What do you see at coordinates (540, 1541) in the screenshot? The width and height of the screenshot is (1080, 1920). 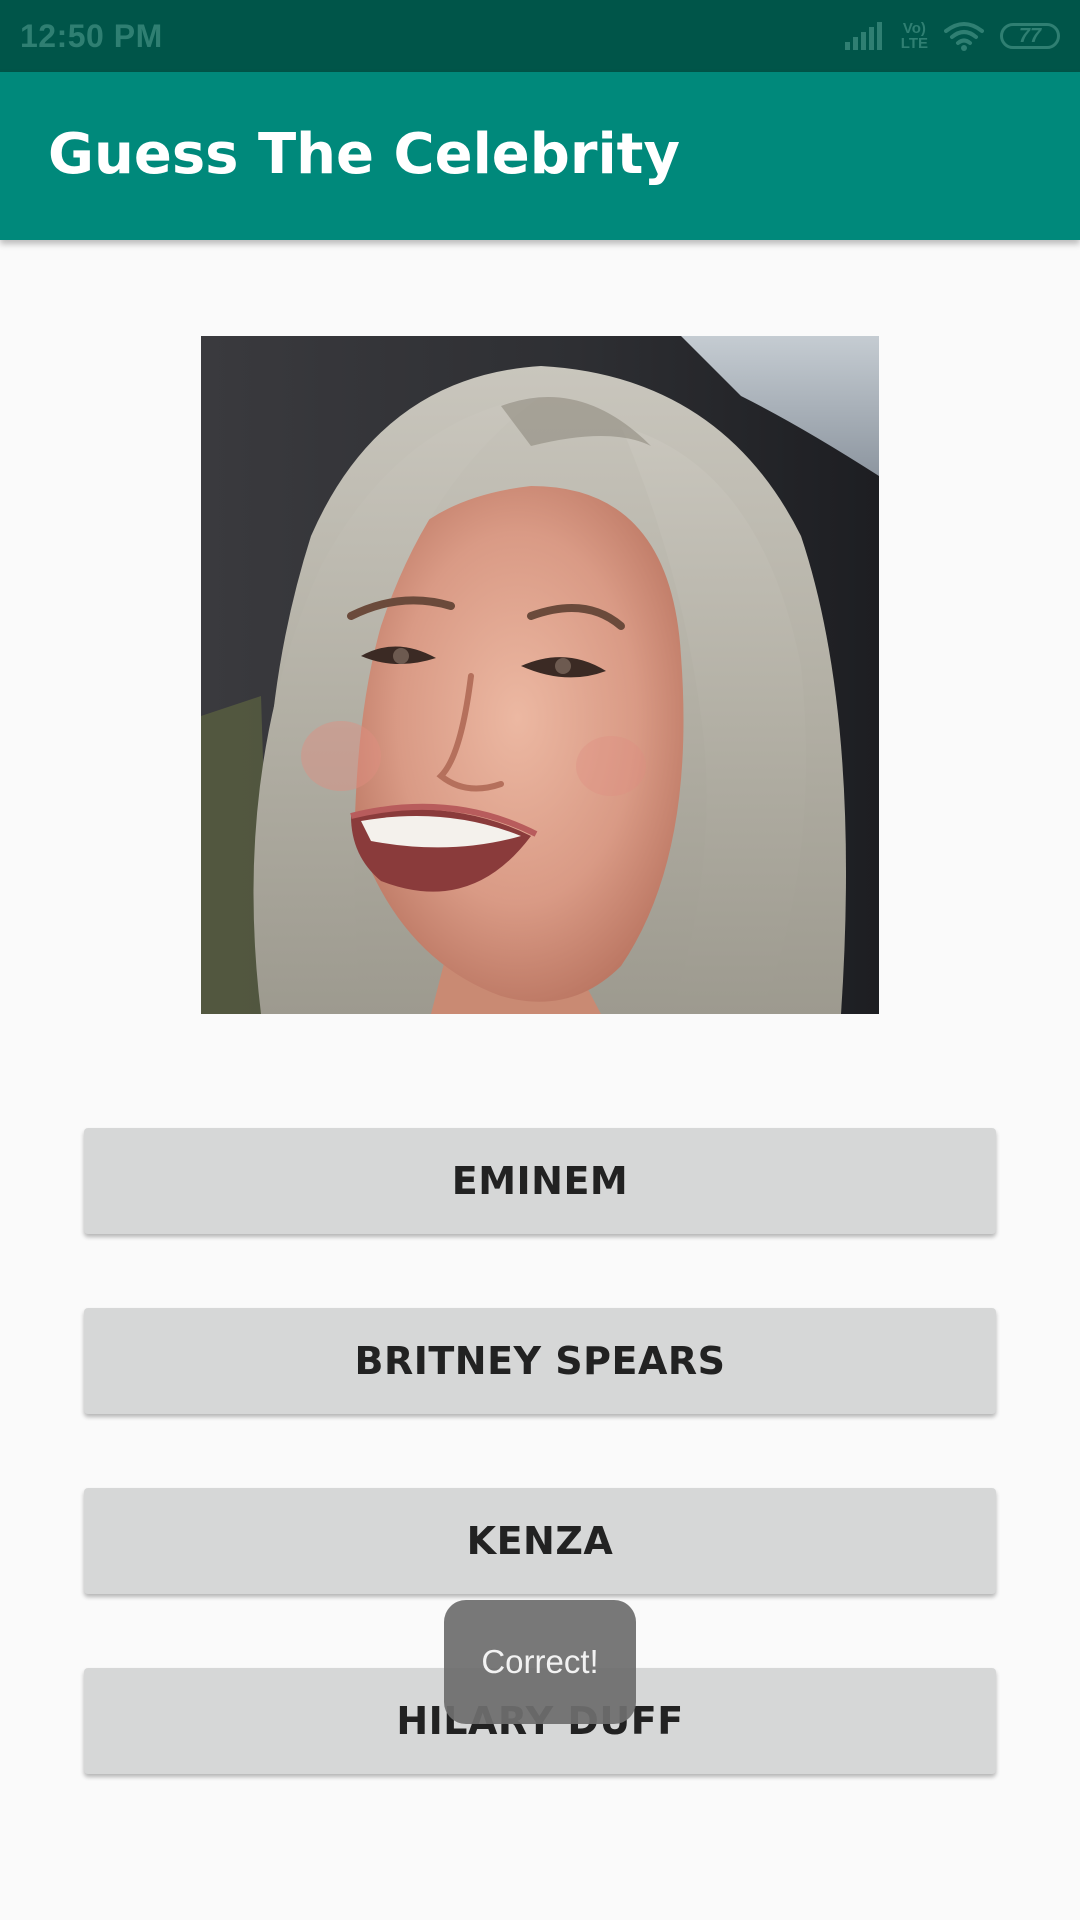 I see `answer-button-3: KENZA` at bounding box center [540, 1541].